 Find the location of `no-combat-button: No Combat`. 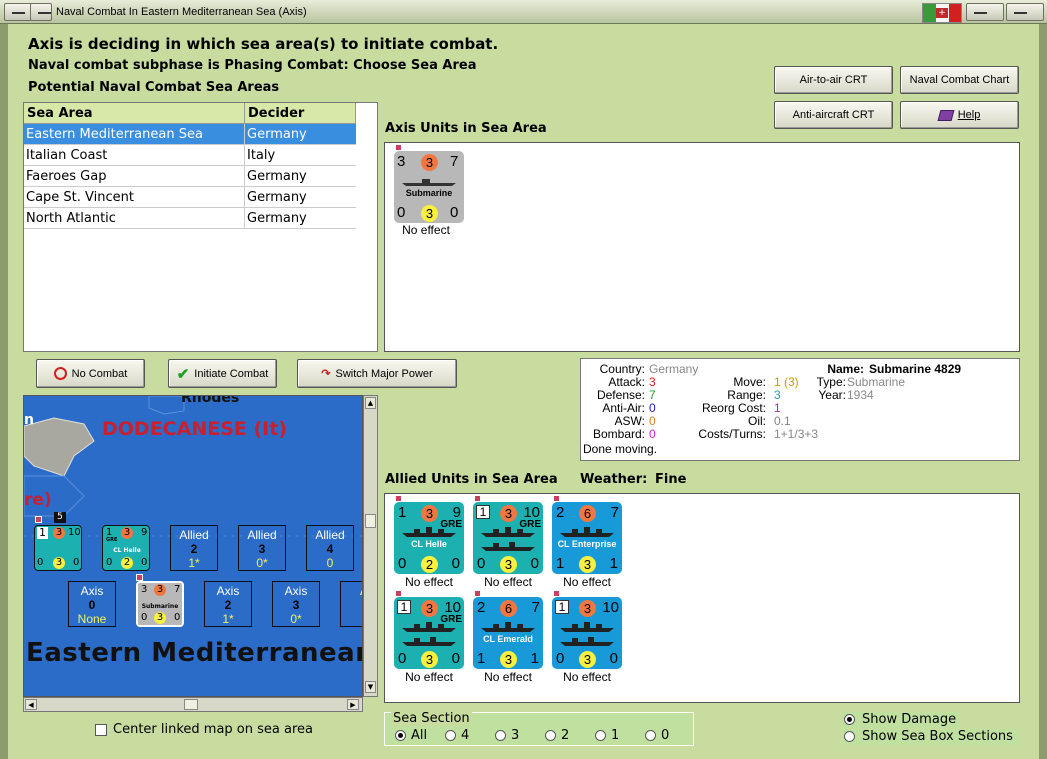

no-combat-button: No Combat is located at coordinates (90, 373).